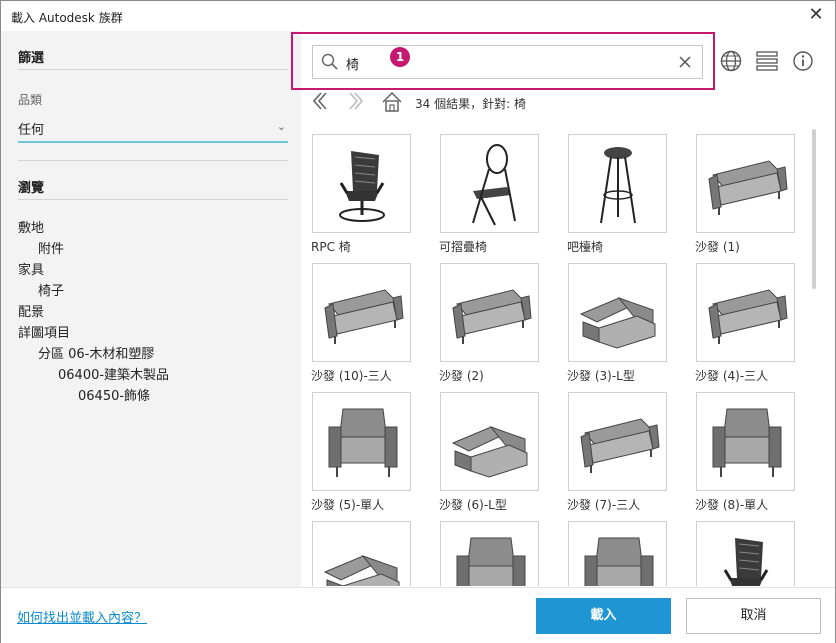 The height and width of the screenshot is (643, 836). I want to click on window-title: 載入 Autodesk 族群, so click(67, 18).